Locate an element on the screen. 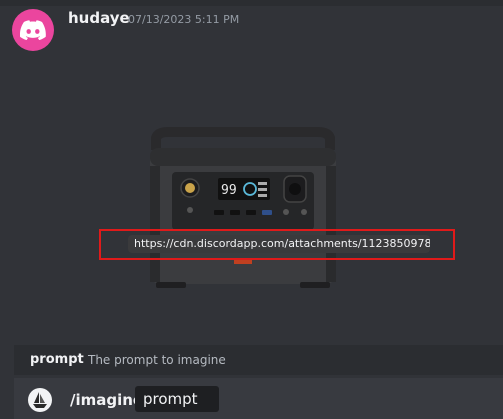 The width and height of the screenshot is (503, 419). top-strip is located at coordinates (251, 3).